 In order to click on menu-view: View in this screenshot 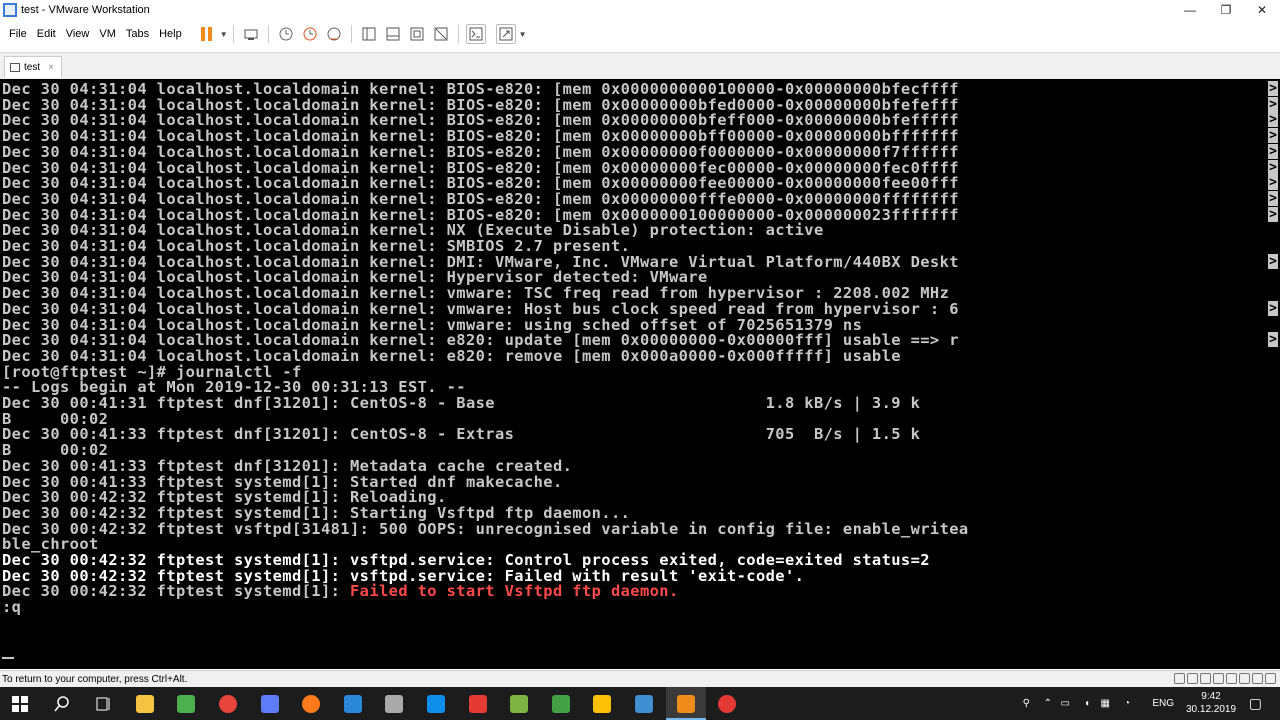, I will do `click(78, 34)`.